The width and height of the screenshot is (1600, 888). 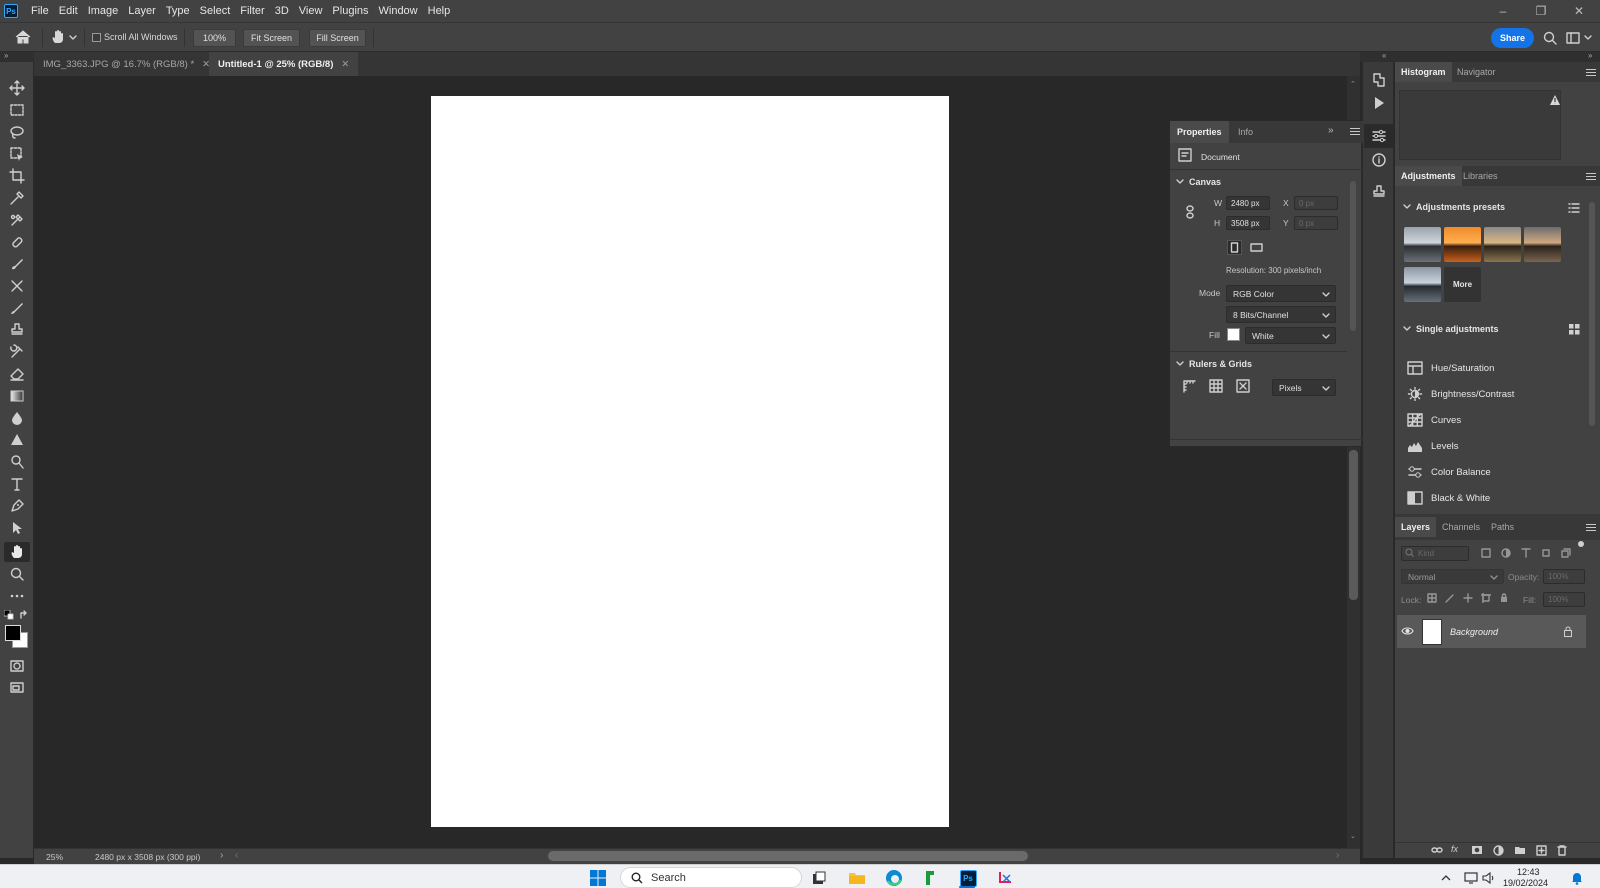 What do you see at coordinates (17, 374) in the screenshot?
I see `eraser-tool-icon` at bounding box center [17, 374].